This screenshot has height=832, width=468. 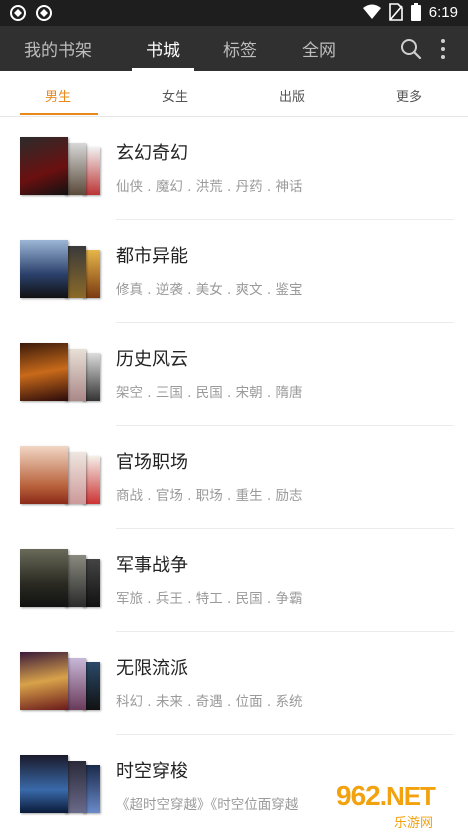 What do you see at coordinates (152, 359) in the screenshot?
I see `category-title: 历史风云` at bounding box center [152, 359].